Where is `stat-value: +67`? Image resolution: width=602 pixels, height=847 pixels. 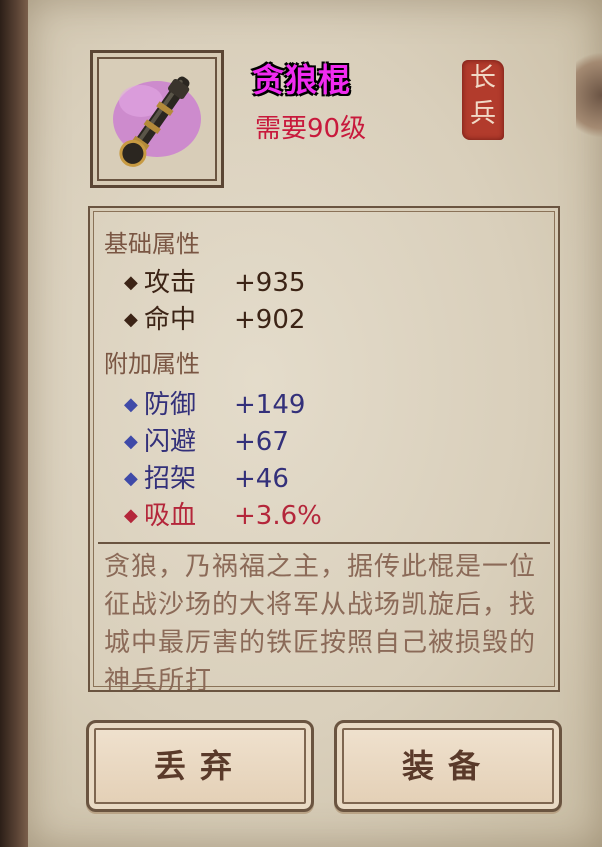 stat-value: +67 is located at coordinates (261, 442).